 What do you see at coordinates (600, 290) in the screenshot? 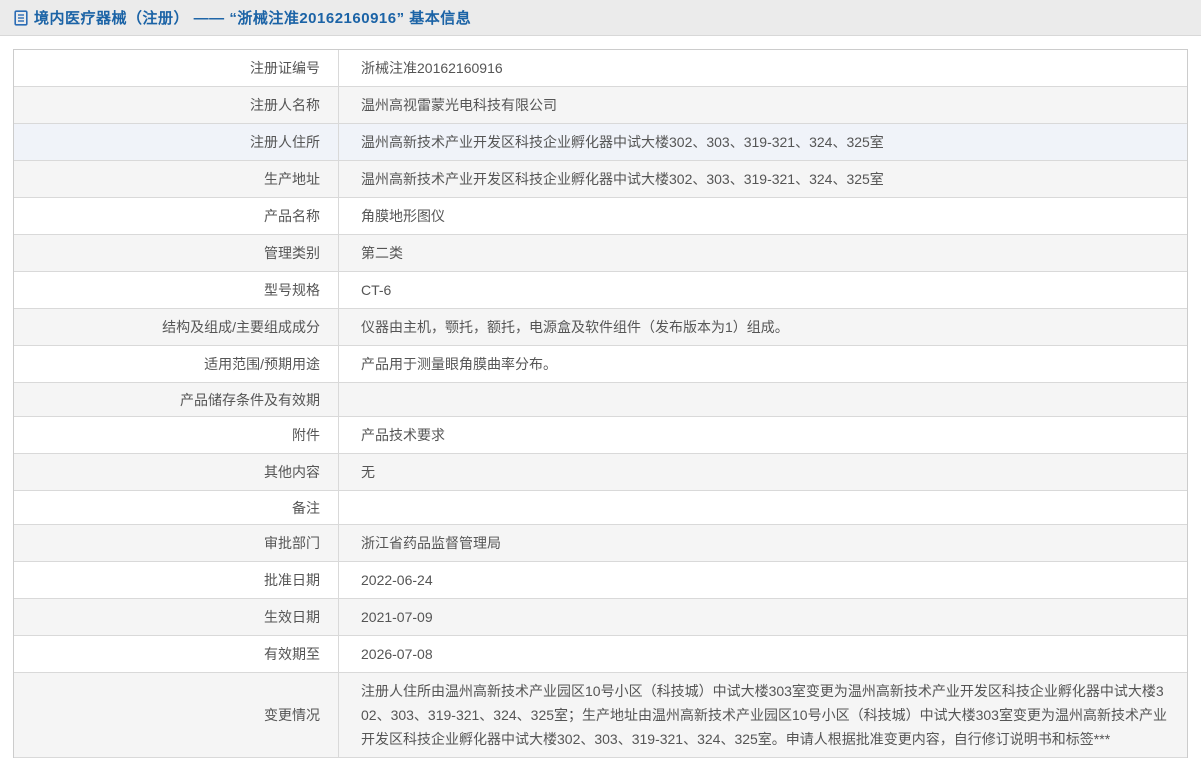
I see `table-row: 型号规格 CT-6` at bounding box center [600, 290].